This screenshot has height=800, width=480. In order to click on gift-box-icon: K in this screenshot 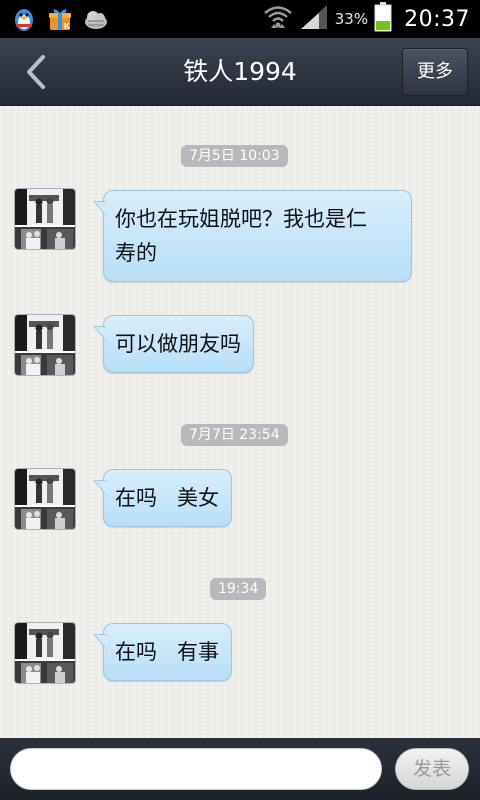, I will do `click(60, 19)`.